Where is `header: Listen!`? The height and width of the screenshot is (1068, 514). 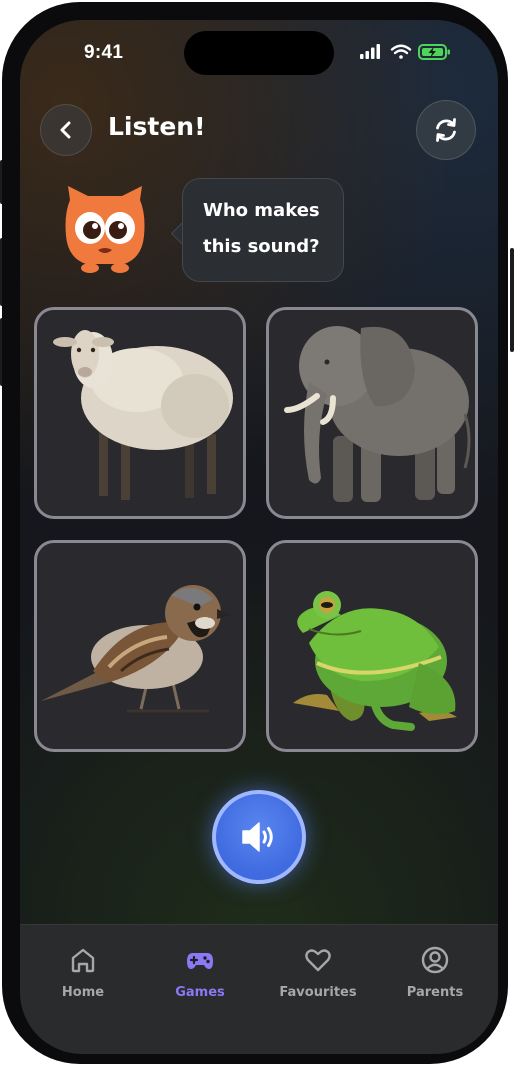 header: Listen! is located at coordinates (259, 132).